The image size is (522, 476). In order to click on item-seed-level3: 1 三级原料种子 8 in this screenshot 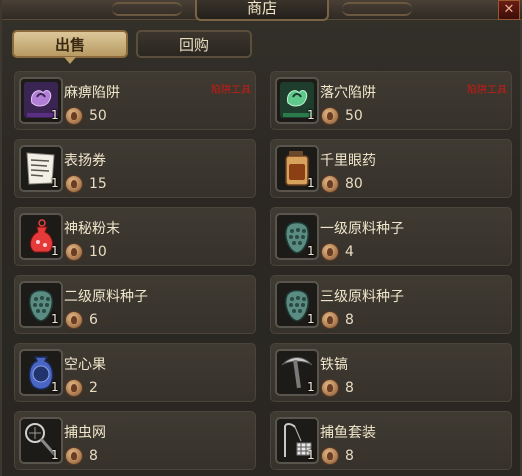, I will do `click(391, 304)`.